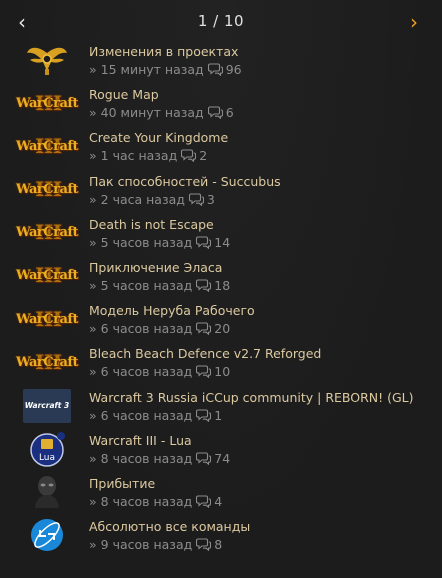  What do you see at coordinates (414, 22) in the screenshot?
I see `chevron-right-icon: ›` at bounding box center [414, 22].